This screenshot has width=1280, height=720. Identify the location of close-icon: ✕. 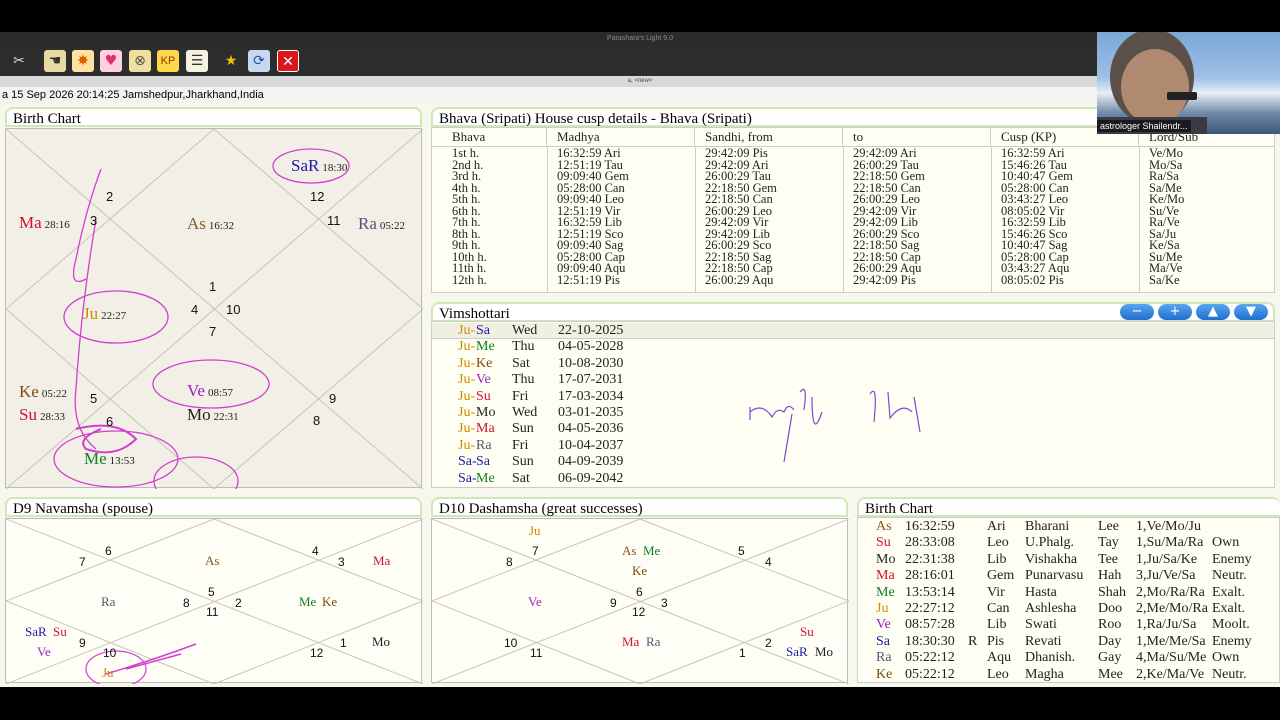
(288, 61).